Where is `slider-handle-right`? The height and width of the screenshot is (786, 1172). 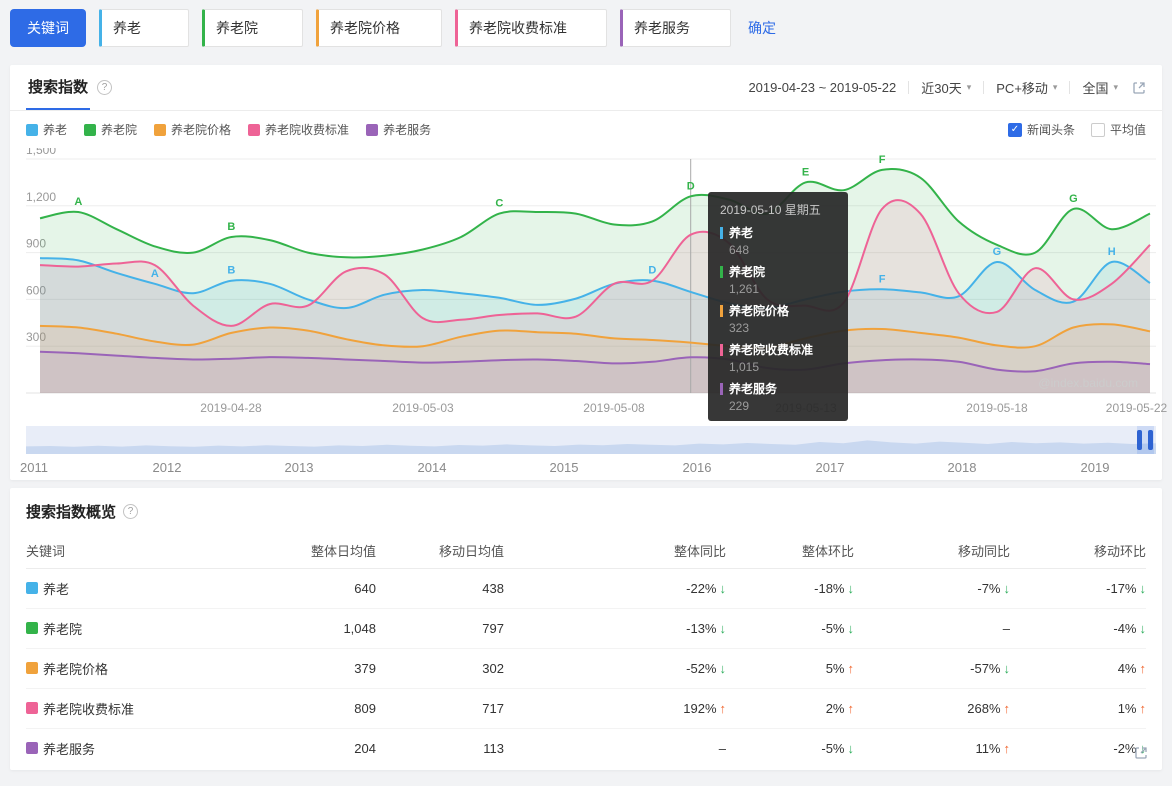
slider-handle-right is located at coordinates (1150, 440).